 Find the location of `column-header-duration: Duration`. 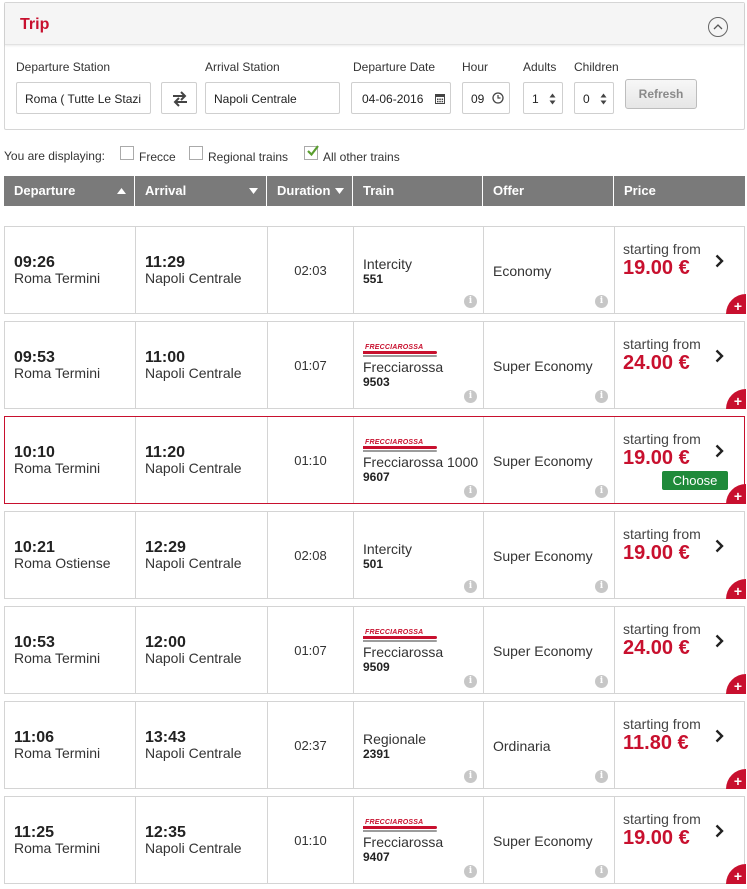

column-header-duration: Duration is located at coordinates (310, 191).